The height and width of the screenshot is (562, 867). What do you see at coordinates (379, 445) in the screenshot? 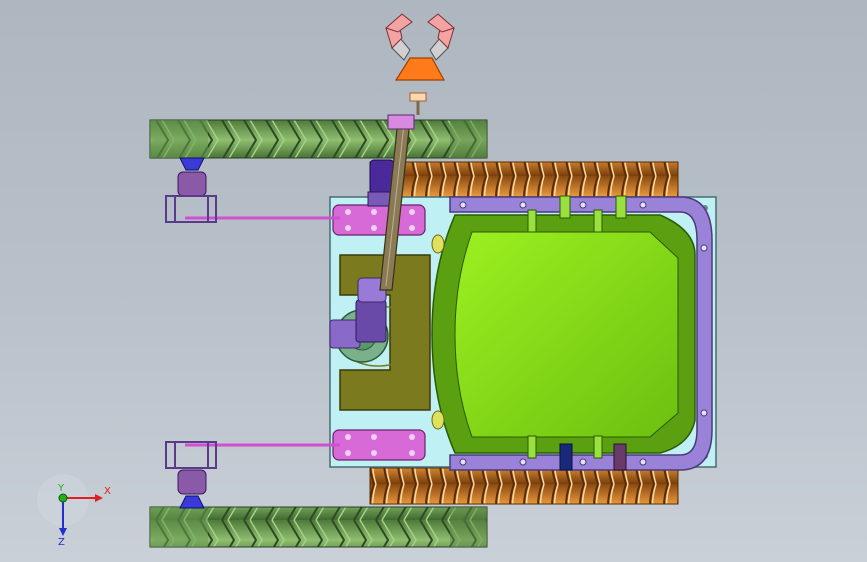
I see `bottom-clamp-plate` at bounding box center [379, 445].